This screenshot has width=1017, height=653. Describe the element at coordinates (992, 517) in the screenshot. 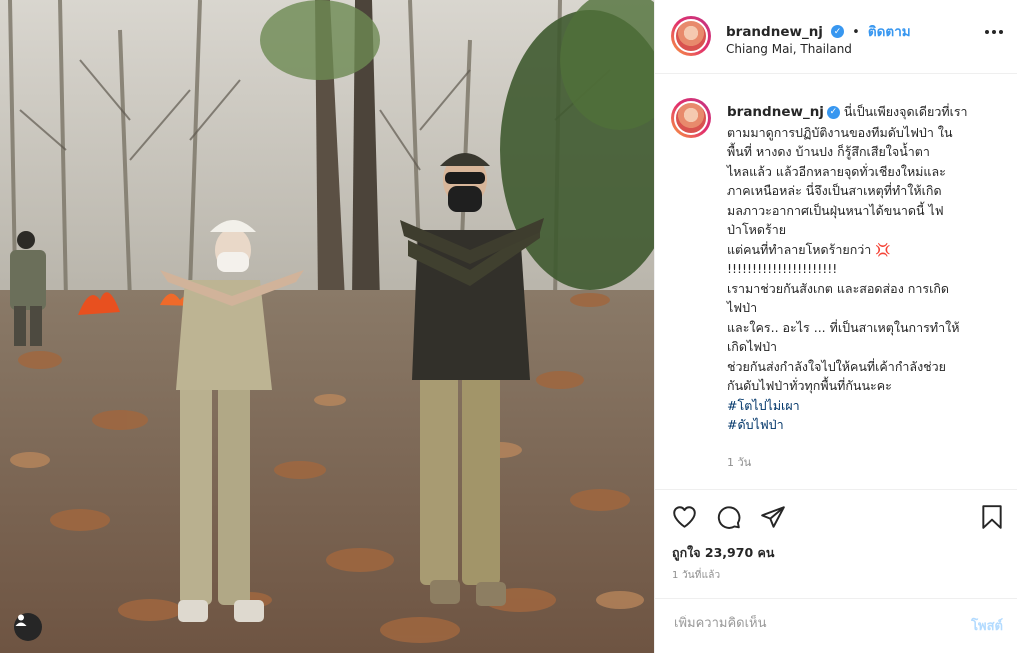

I see `bookmark-icon` at that location.